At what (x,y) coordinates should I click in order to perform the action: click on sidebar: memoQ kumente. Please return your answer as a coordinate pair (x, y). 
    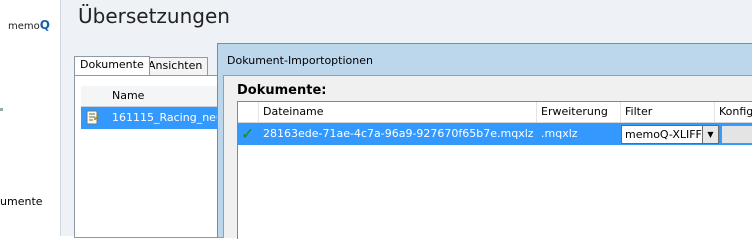
    Looking at the image, I should click on (30, 118).